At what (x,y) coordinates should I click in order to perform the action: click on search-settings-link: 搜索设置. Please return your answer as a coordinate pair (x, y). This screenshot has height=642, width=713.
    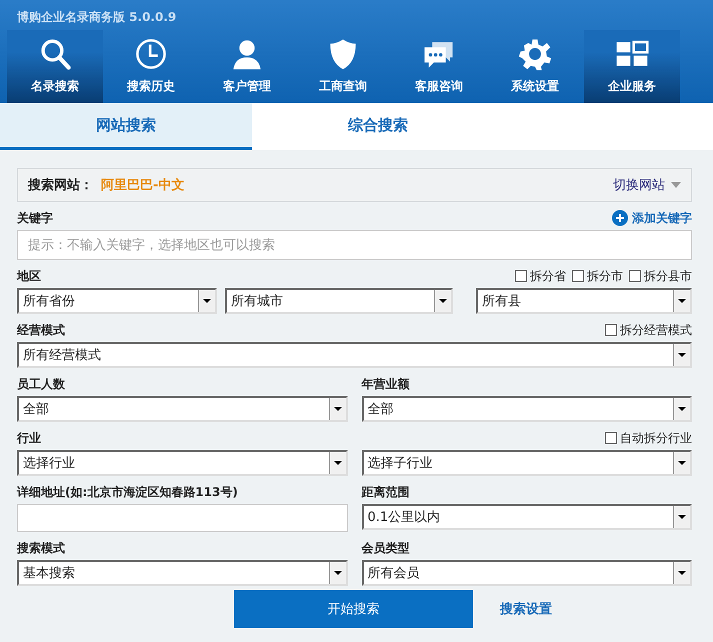
    Looking at the image, I should click on (526, 609).